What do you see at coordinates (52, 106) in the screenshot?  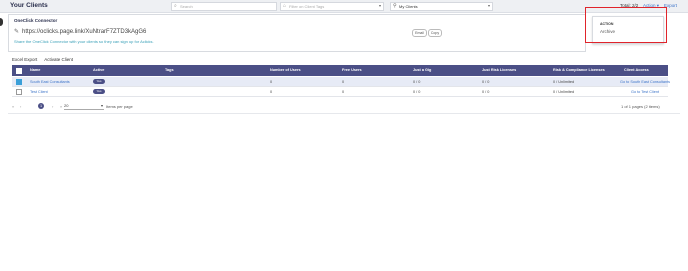 I see `next-page-icon: ›` at bounding box center [52, 106].